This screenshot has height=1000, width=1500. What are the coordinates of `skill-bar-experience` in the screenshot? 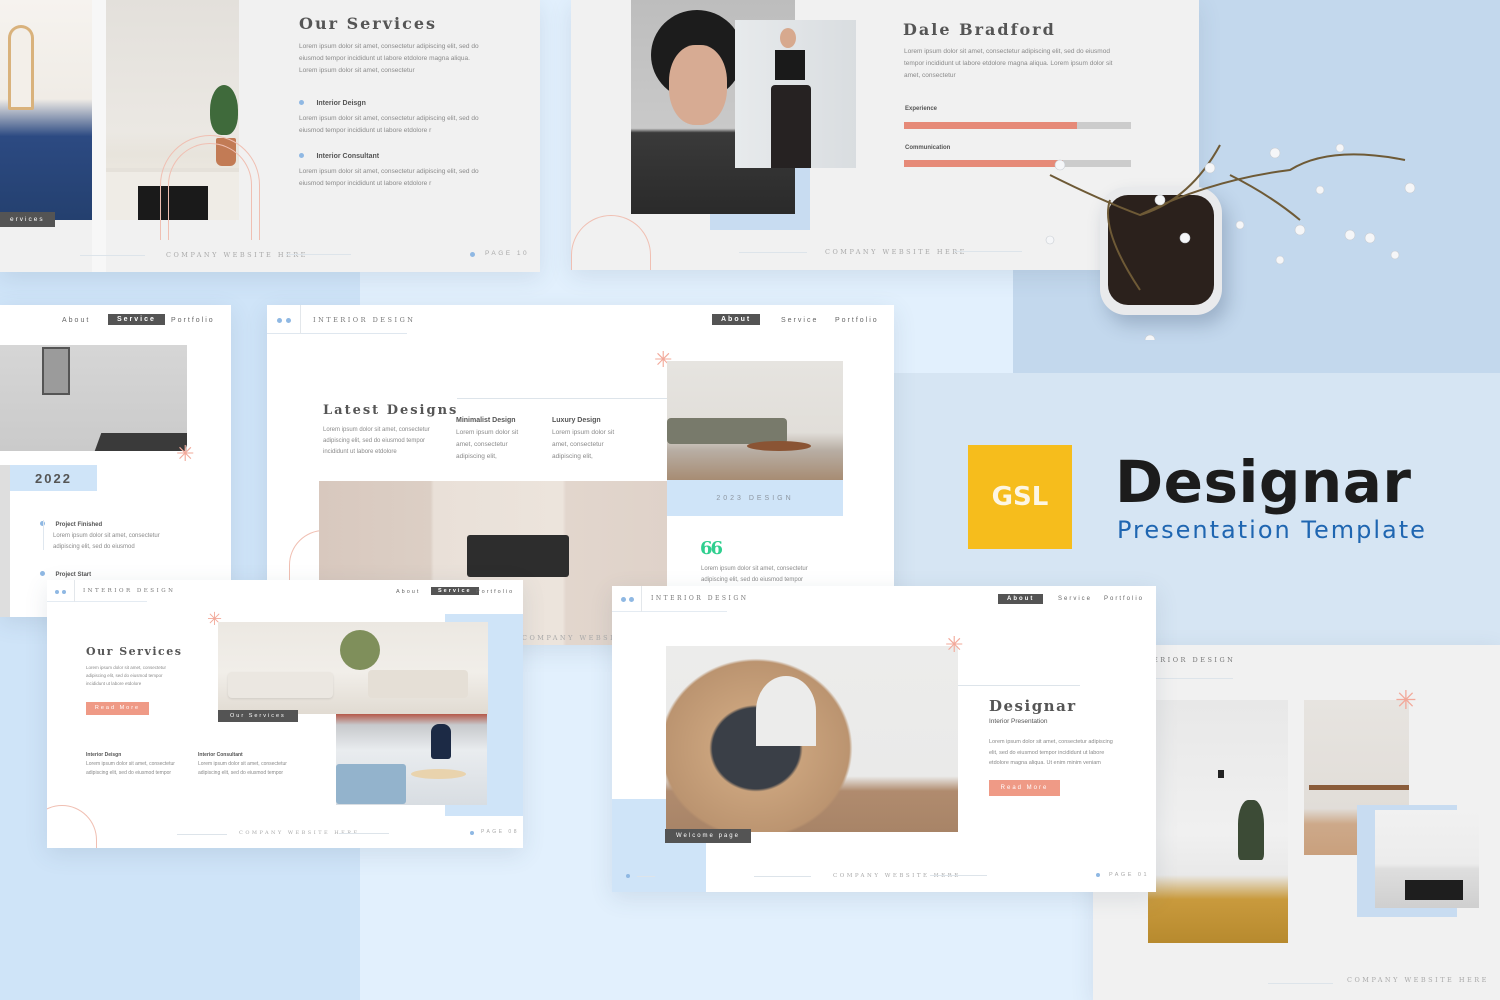 It's located at (1017, 125).